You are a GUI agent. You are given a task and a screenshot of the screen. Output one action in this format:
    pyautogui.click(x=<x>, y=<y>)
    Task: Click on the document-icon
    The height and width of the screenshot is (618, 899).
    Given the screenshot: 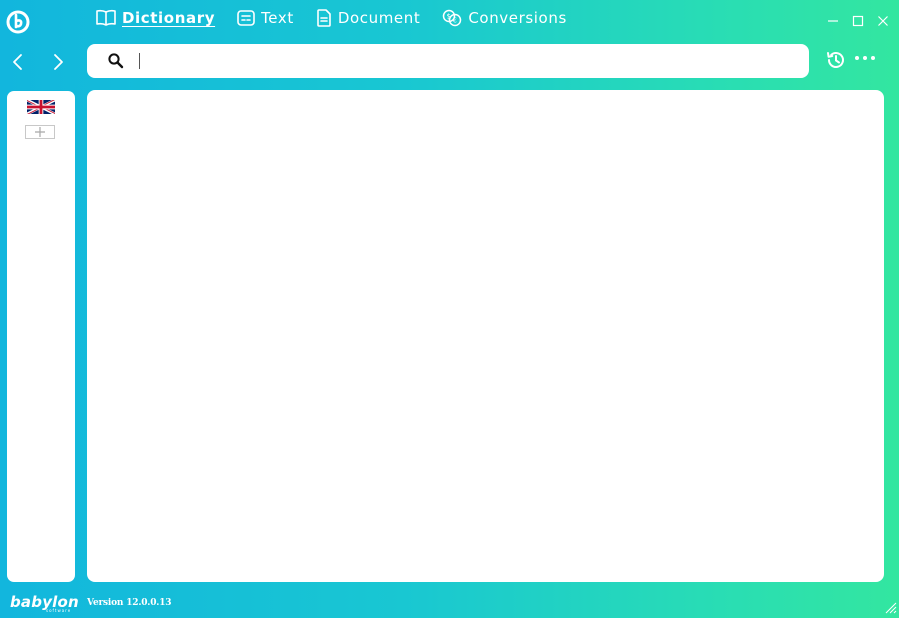 What is the action you would take?
    pyautogui.click(x=324, y=18)
    